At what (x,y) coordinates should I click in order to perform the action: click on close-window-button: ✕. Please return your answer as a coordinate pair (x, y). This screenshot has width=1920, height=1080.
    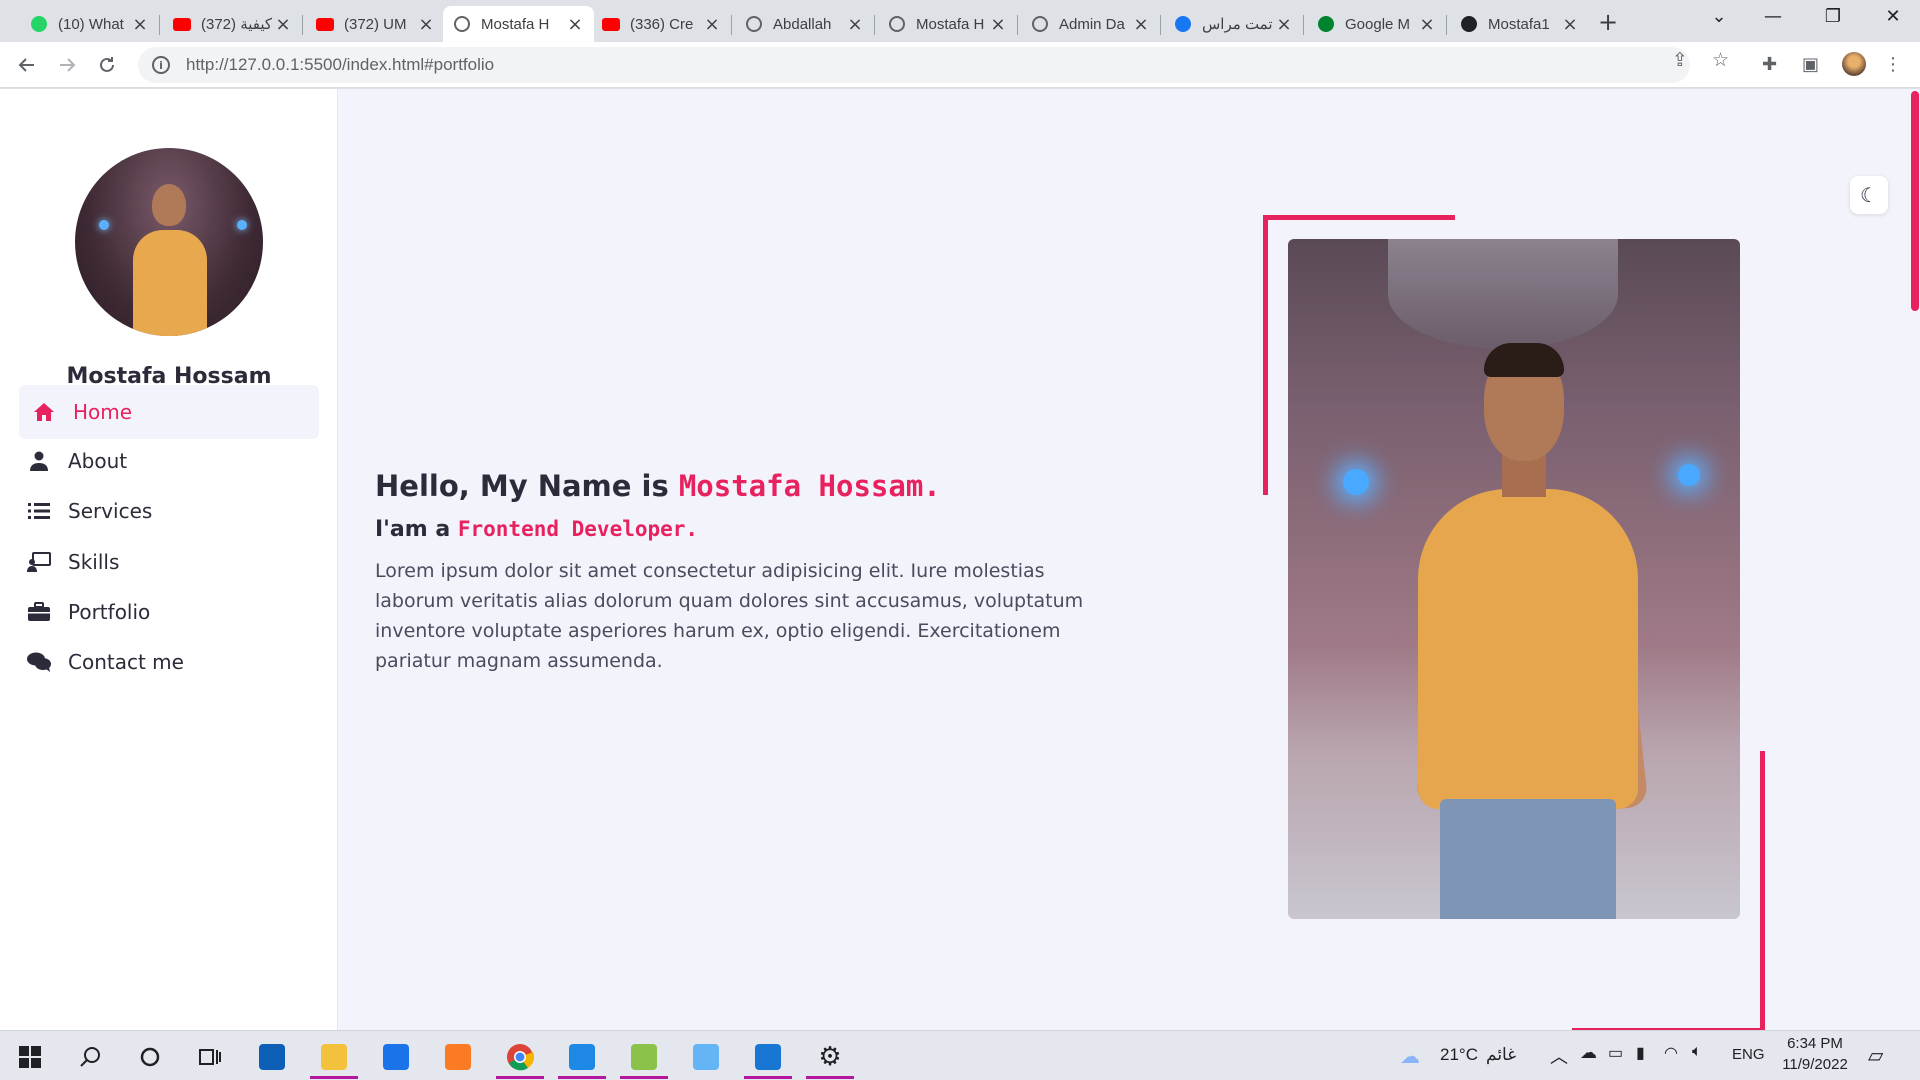
    Looking at the image, I should click on (1893, 16).